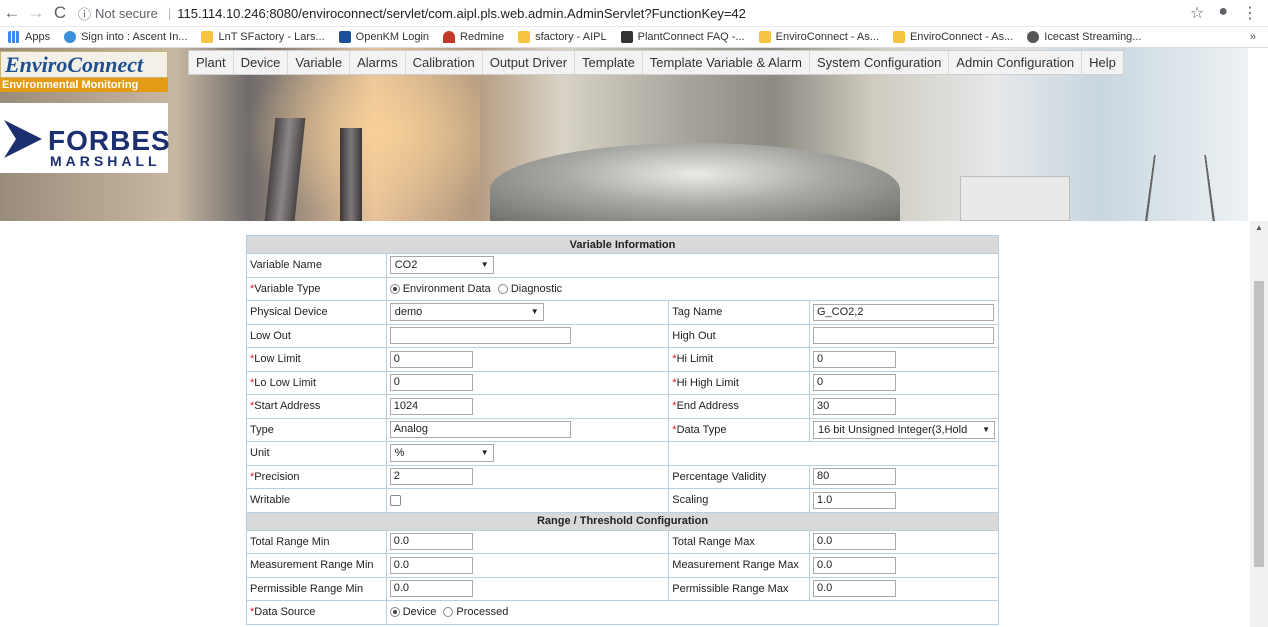 The width and height of the screenshot is (1268, 627). I want to click on label-text: End Address, so click(707, 406).